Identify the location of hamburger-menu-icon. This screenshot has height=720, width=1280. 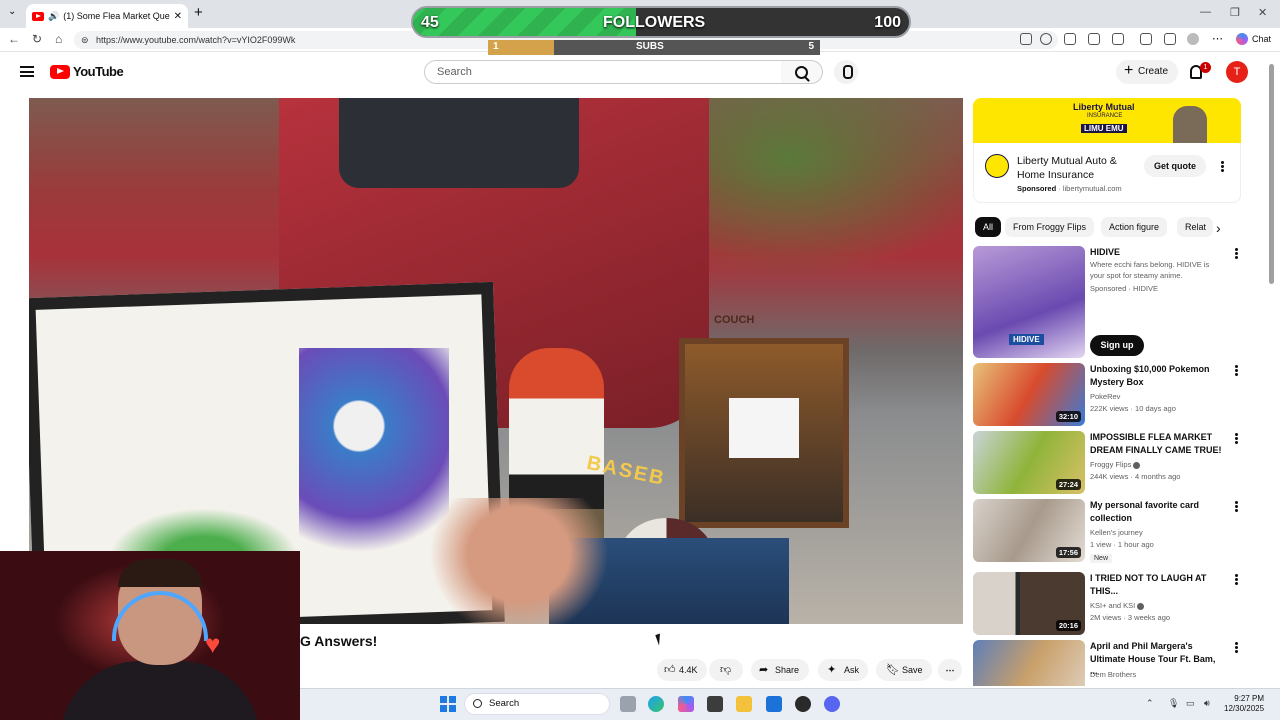
(27, 71).